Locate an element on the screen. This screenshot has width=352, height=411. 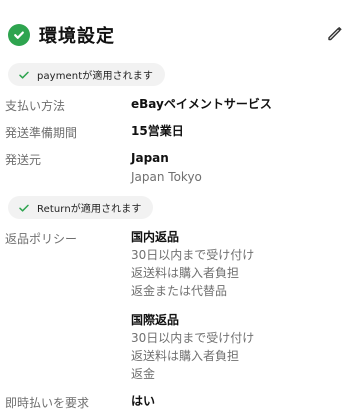
payment-policy-applied-pill: paymentが適用されます is located at coordinates (86, 74).